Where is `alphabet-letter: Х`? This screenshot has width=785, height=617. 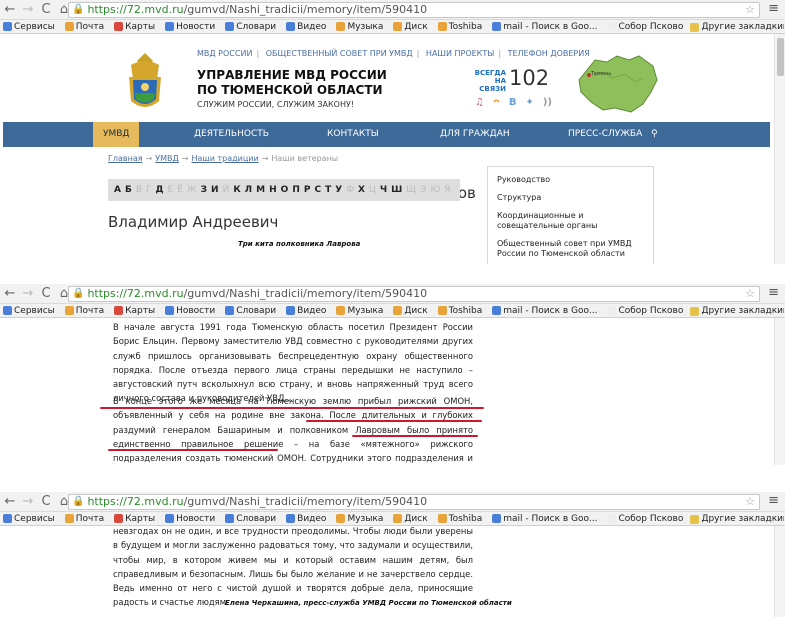 alphabet-letter: Х is located at coordinates (361, 190).